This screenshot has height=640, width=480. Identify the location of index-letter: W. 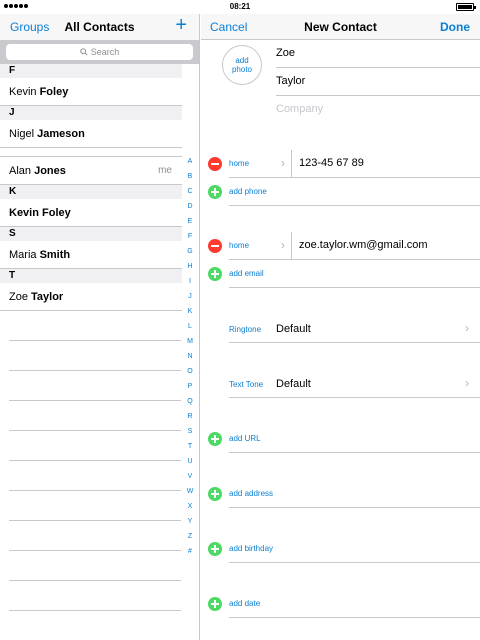
(190, 491).